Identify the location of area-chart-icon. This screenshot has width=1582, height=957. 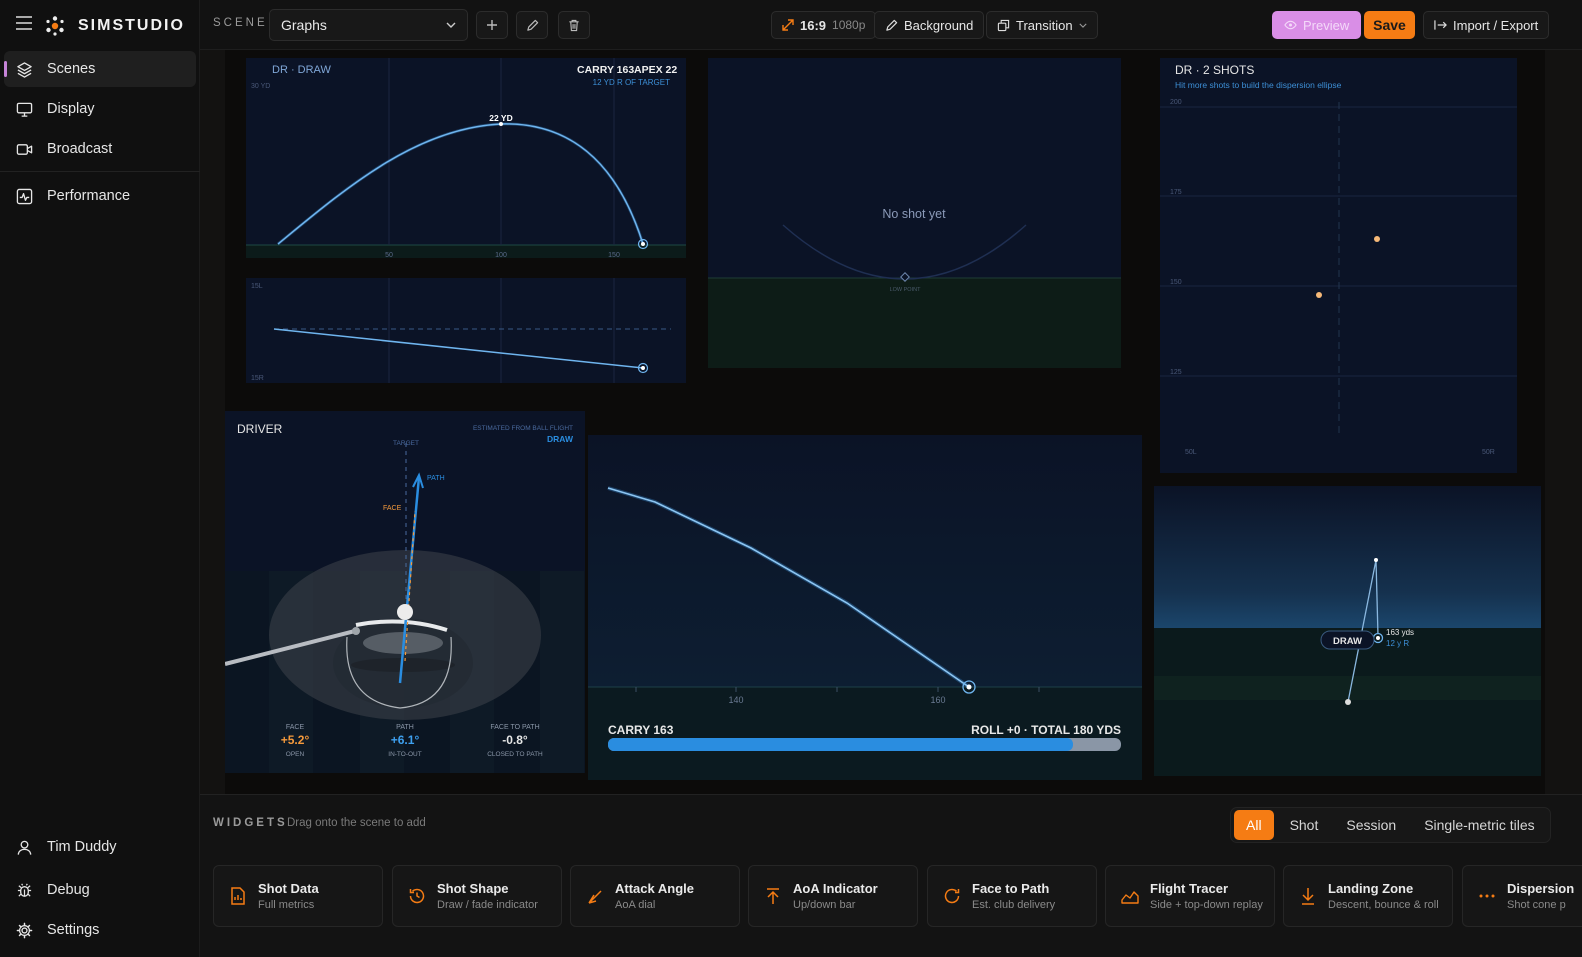
(1130, 897).